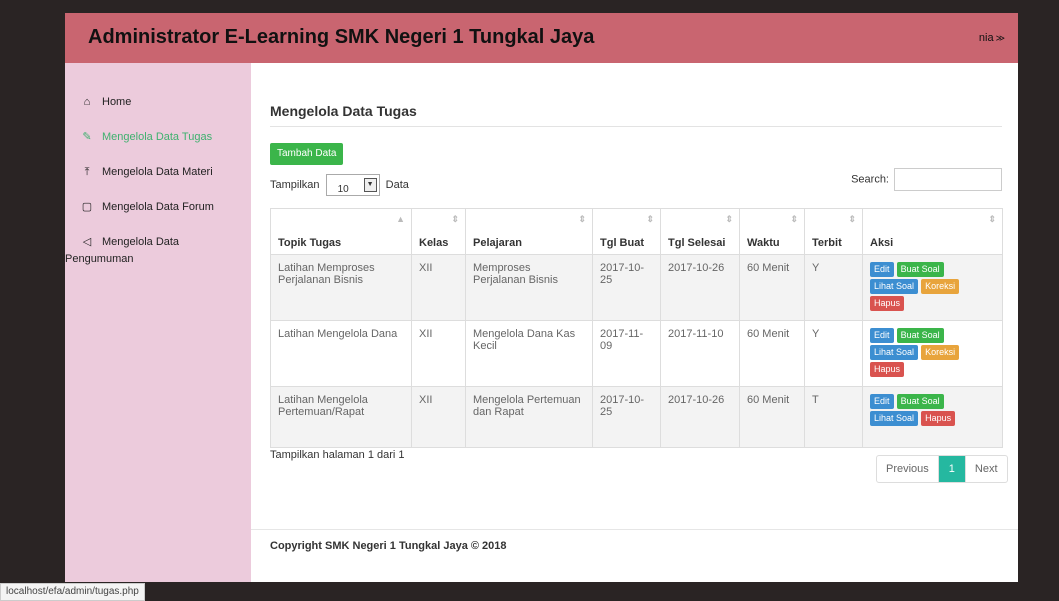  I want to click on chevron-down-icon: ≫, so click(1000, 38).